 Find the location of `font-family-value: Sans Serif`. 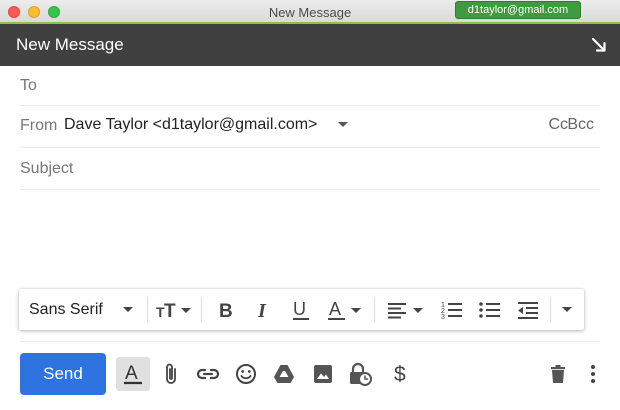

font-family-value: Sans Serif is located at coordinates (66, 309).